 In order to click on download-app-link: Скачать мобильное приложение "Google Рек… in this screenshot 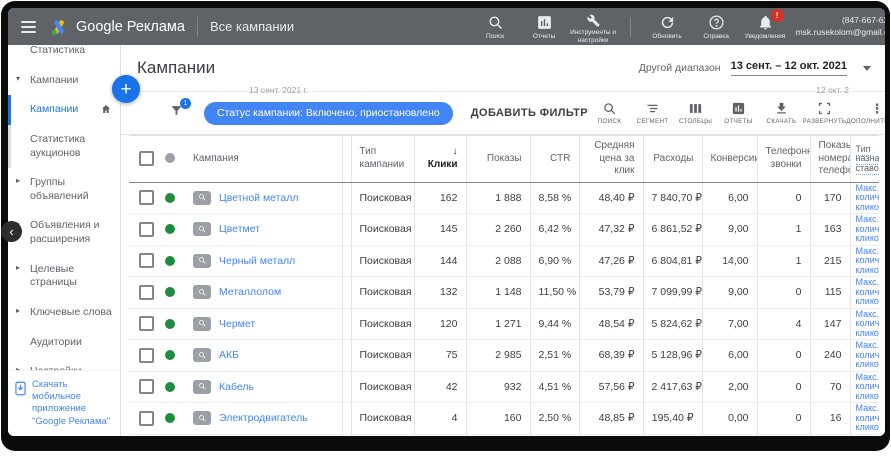, I will do `click(64, 402)`.